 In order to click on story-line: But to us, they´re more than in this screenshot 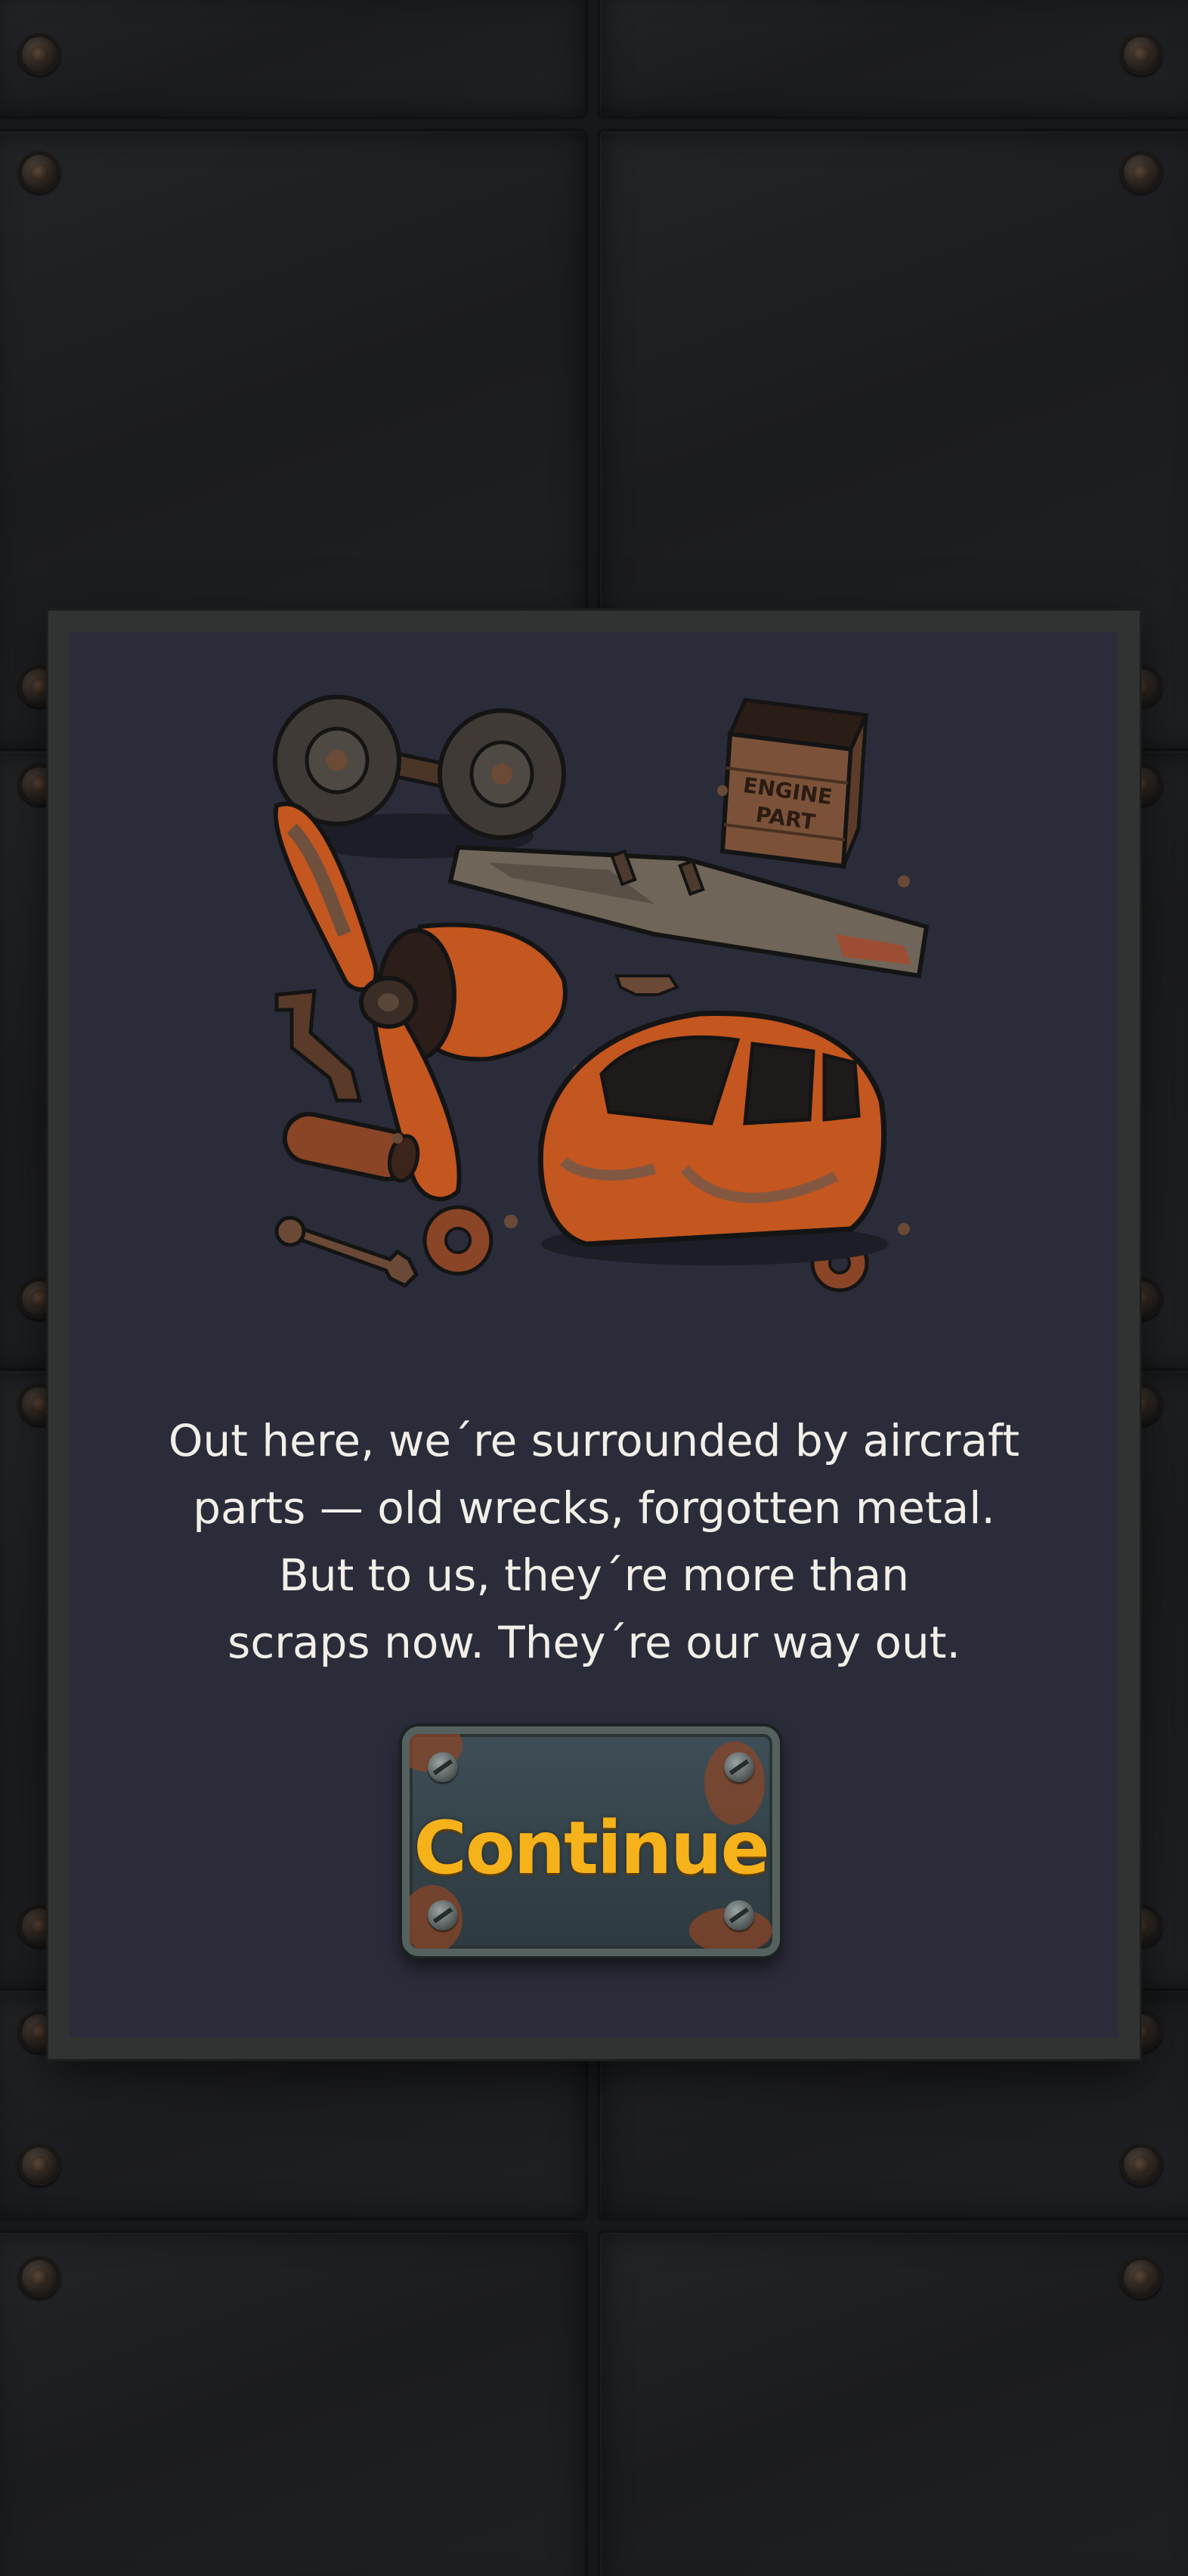, I will do `click(594, 1575)`.